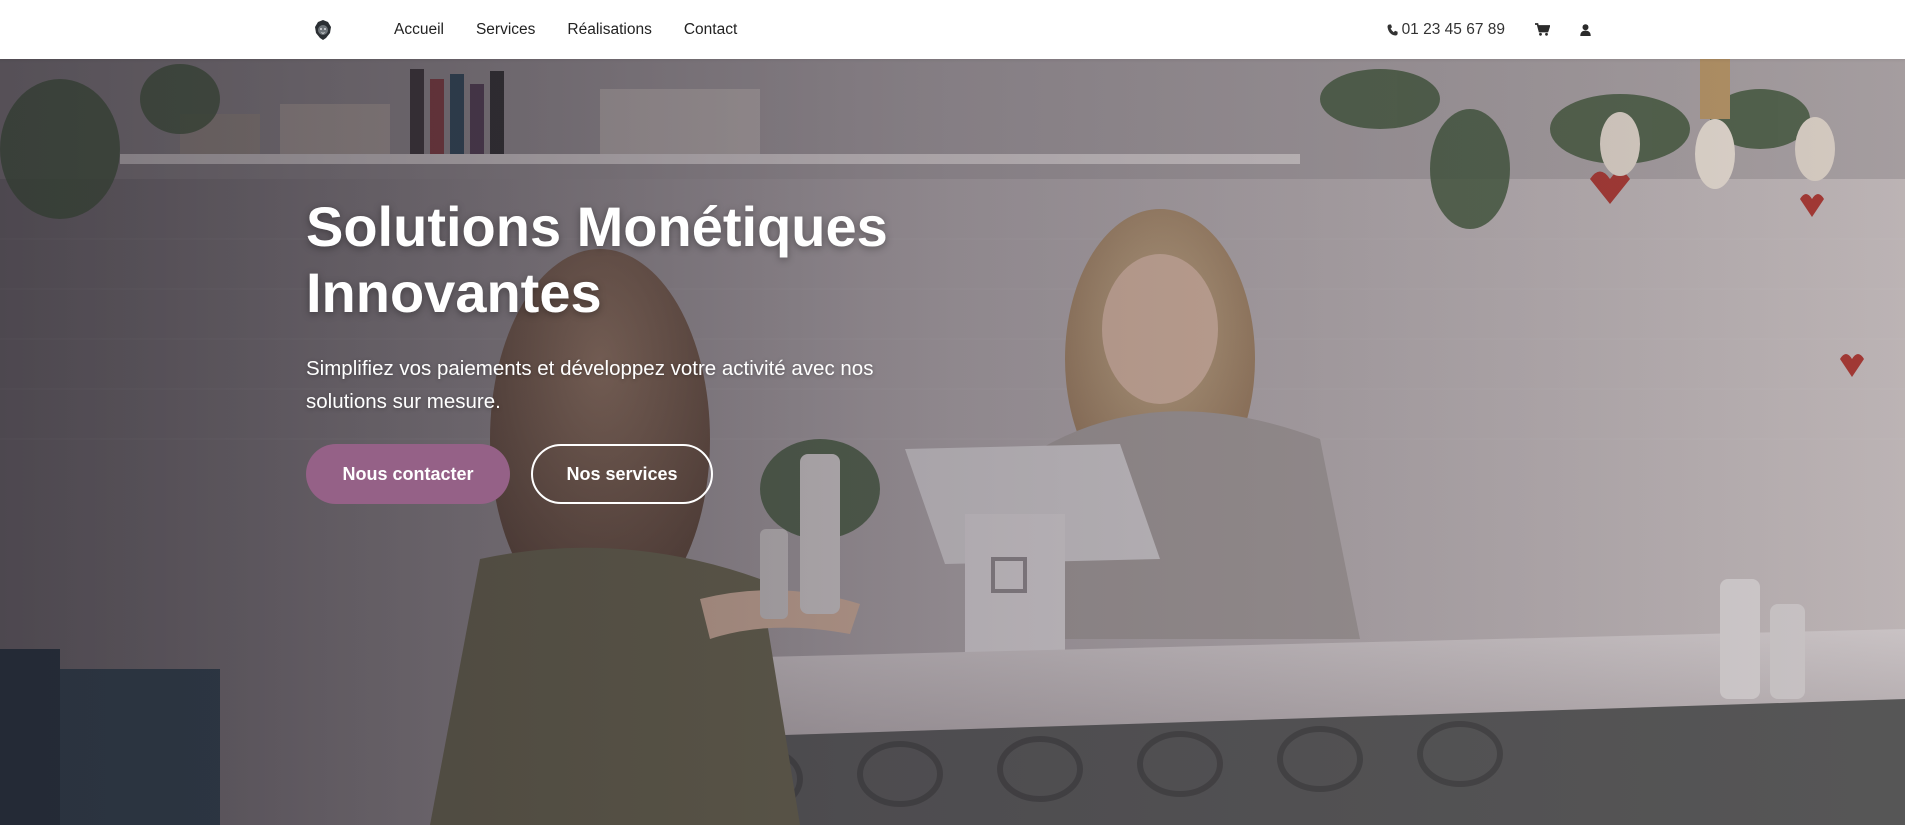 This screenshot has width=1905, height=825. Describe the element at coordinates (454, 292) in the screenshot. I see `hero-title-line-2: Innovantes` at that location.